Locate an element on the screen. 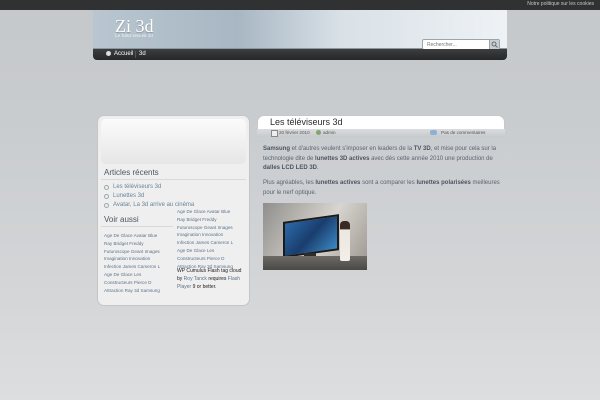 The image size is (600, 400). keyword: lunettes 3D actives is located at coordinates (342, 158).